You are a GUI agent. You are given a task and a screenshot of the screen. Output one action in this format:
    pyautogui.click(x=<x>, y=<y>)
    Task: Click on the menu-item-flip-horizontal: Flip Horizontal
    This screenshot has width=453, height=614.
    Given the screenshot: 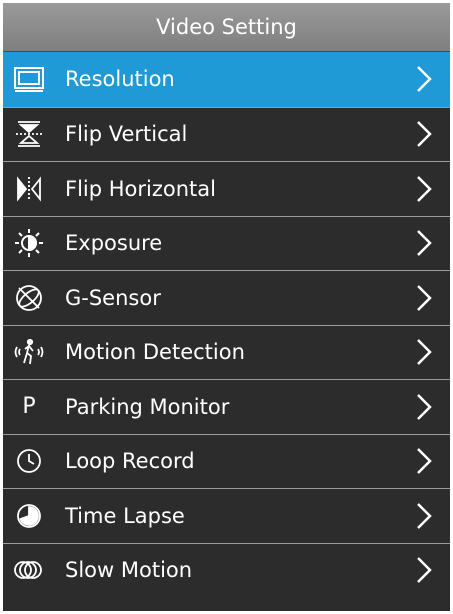 What is the action you would take?
    pyautogui.click(x=226, y=188)
    